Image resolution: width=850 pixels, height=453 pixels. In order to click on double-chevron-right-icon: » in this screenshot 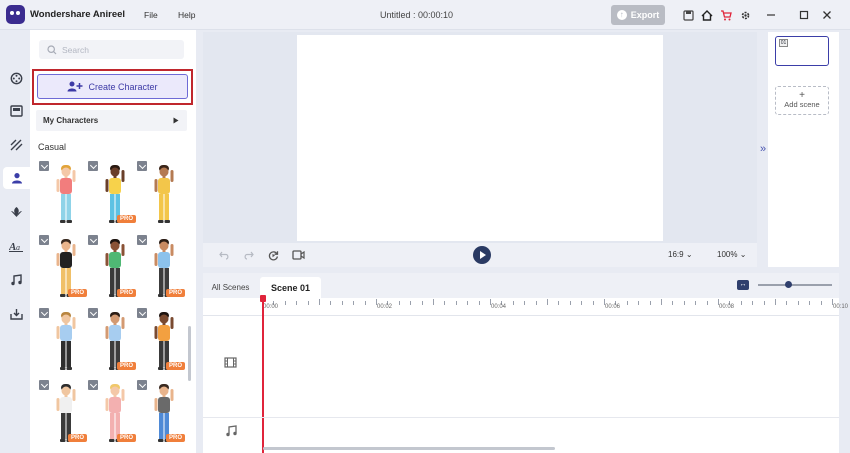, I will do `click(763, 149)`.